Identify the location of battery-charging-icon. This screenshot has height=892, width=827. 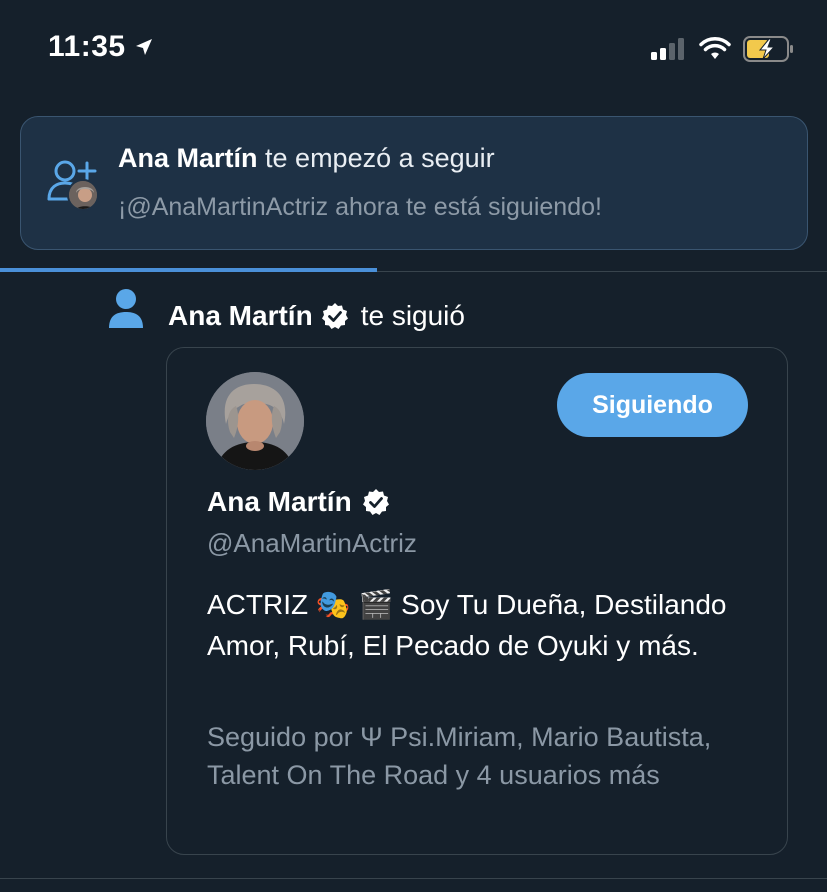
(768, 49).